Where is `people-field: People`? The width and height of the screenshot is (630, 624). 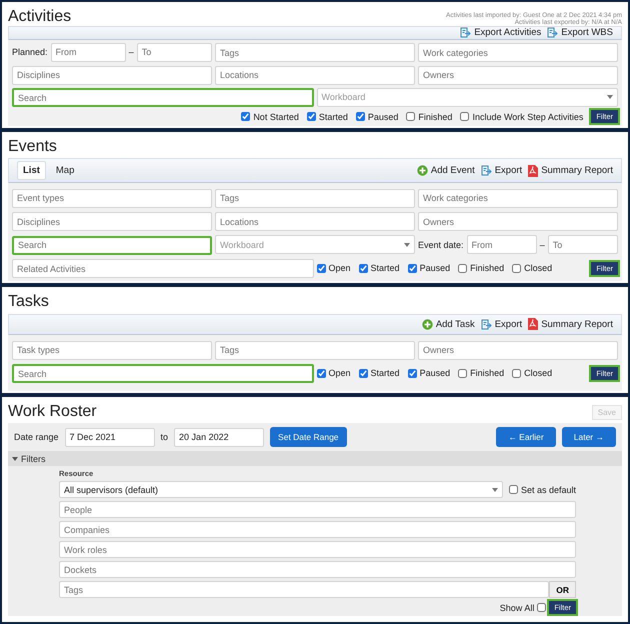
people-field: People is located at coordinates (317, 509).